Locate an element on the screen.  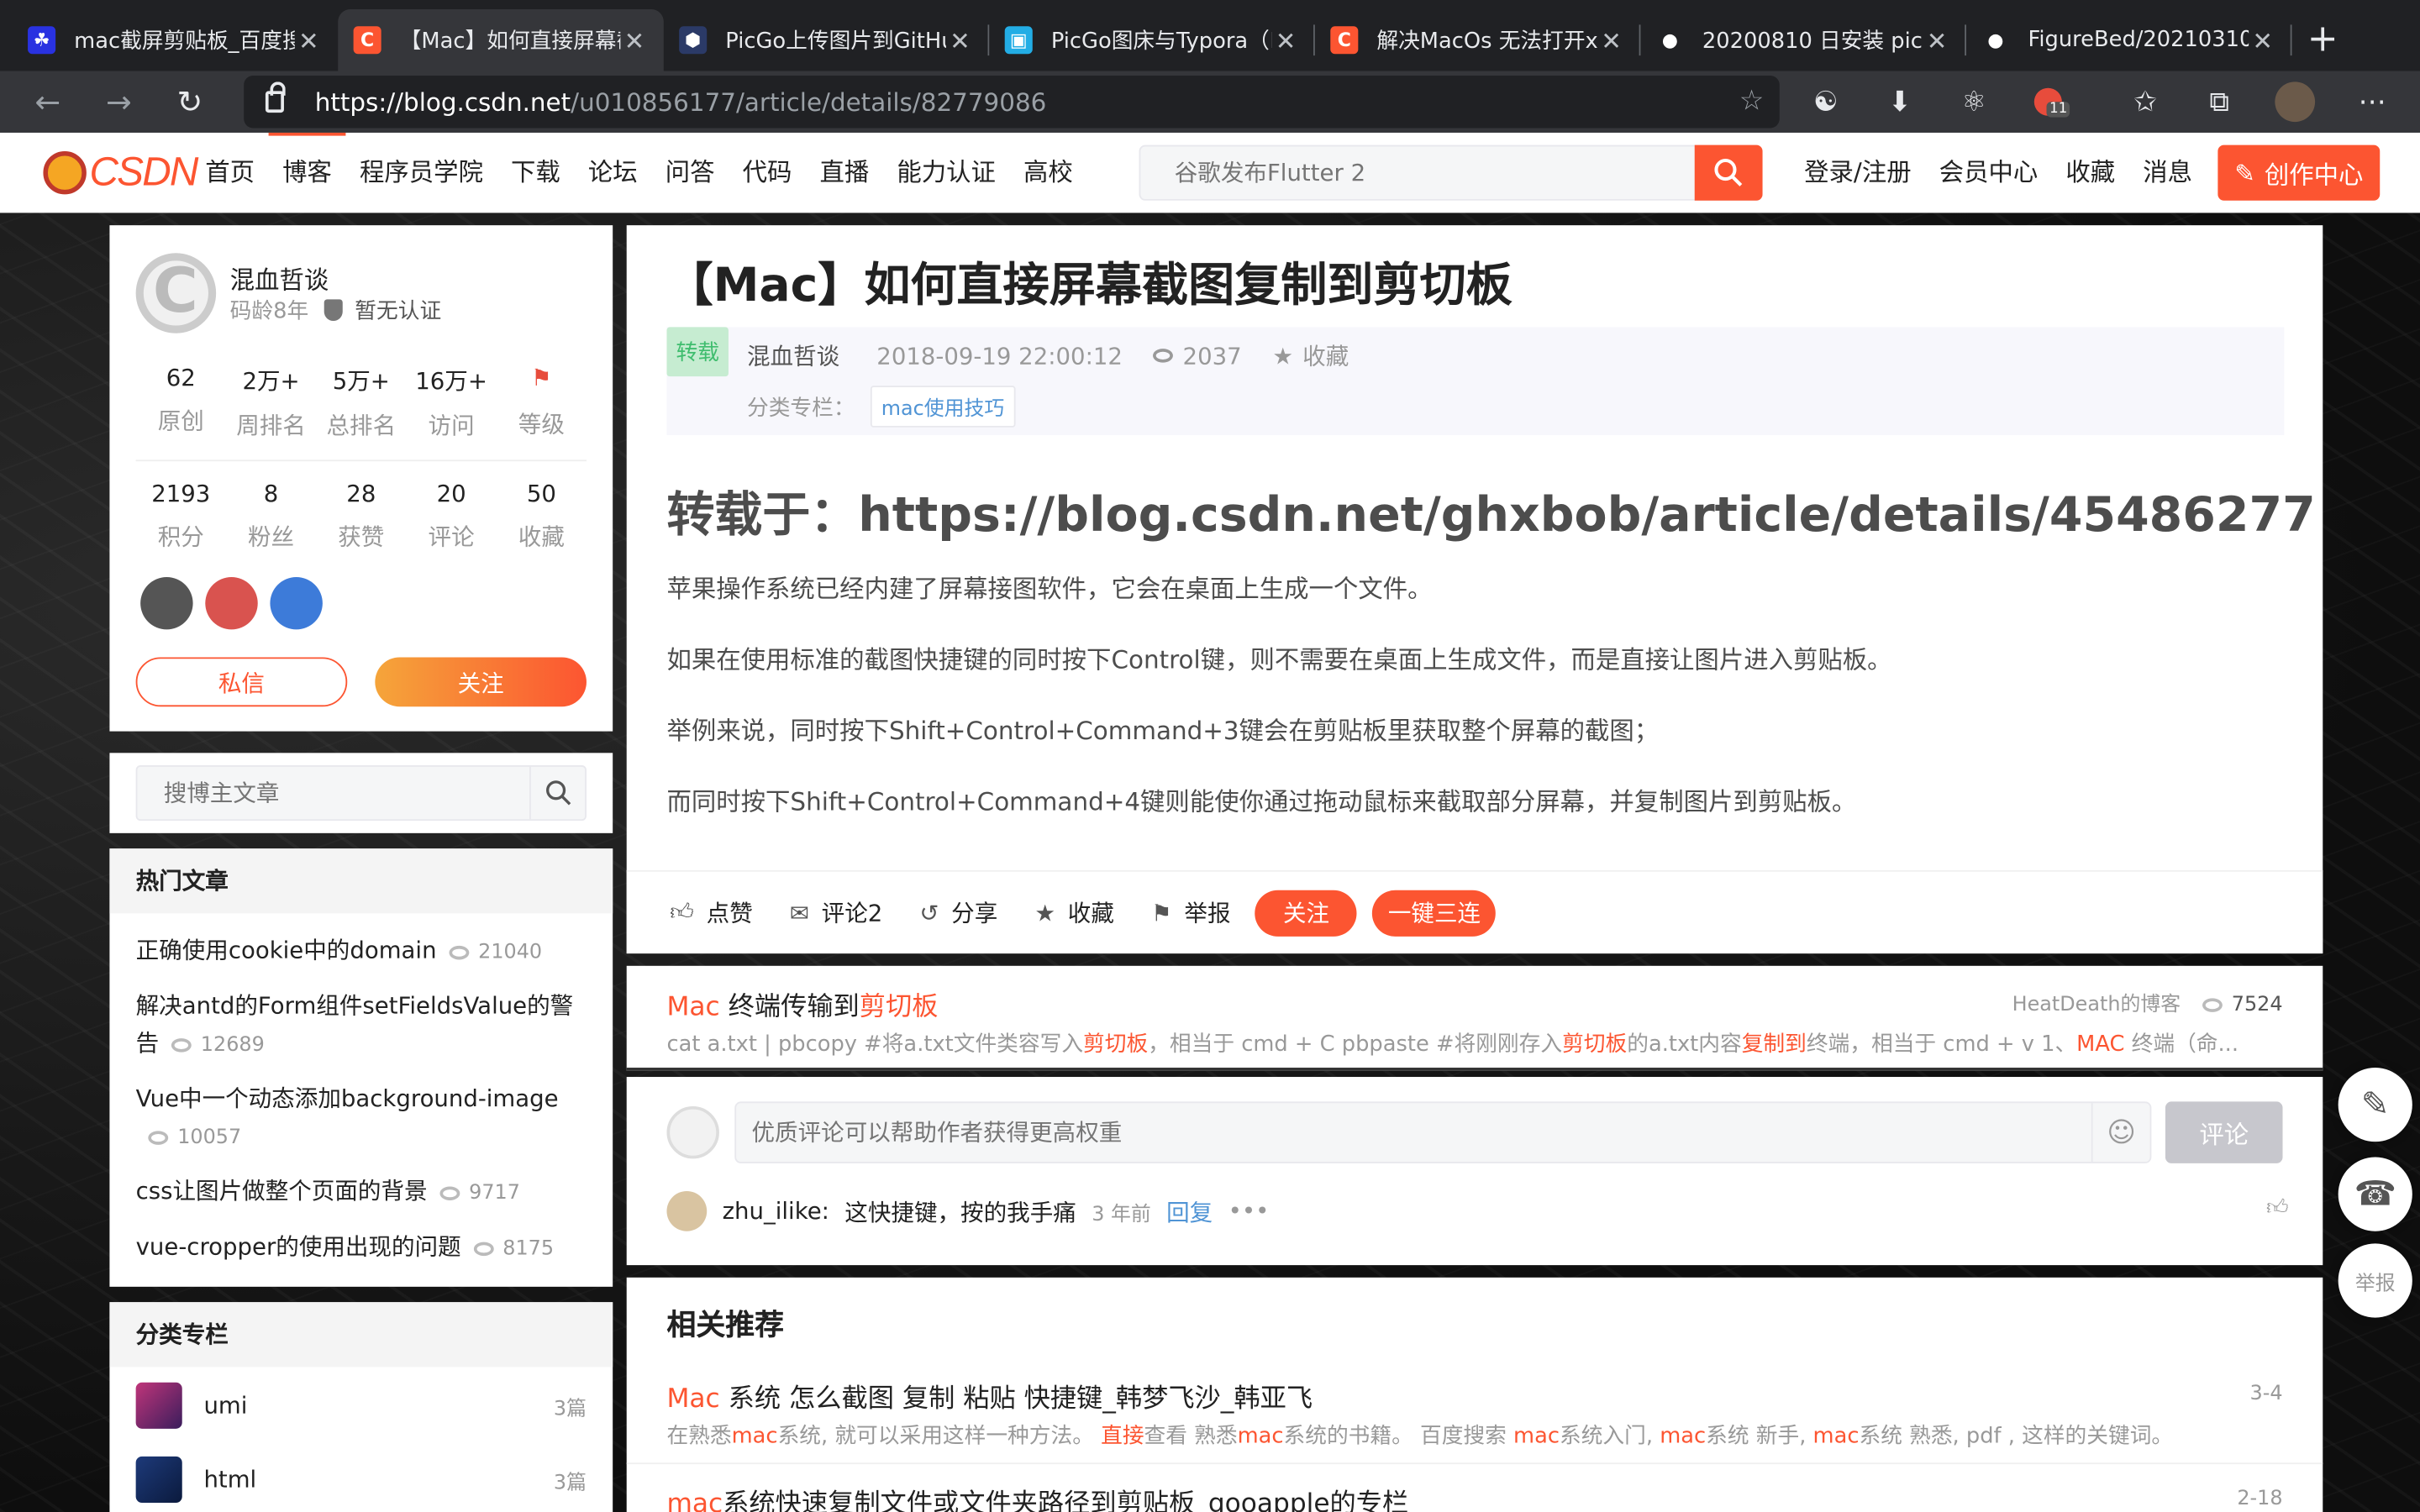
comment-input is located at coordinates (1400, 1133).